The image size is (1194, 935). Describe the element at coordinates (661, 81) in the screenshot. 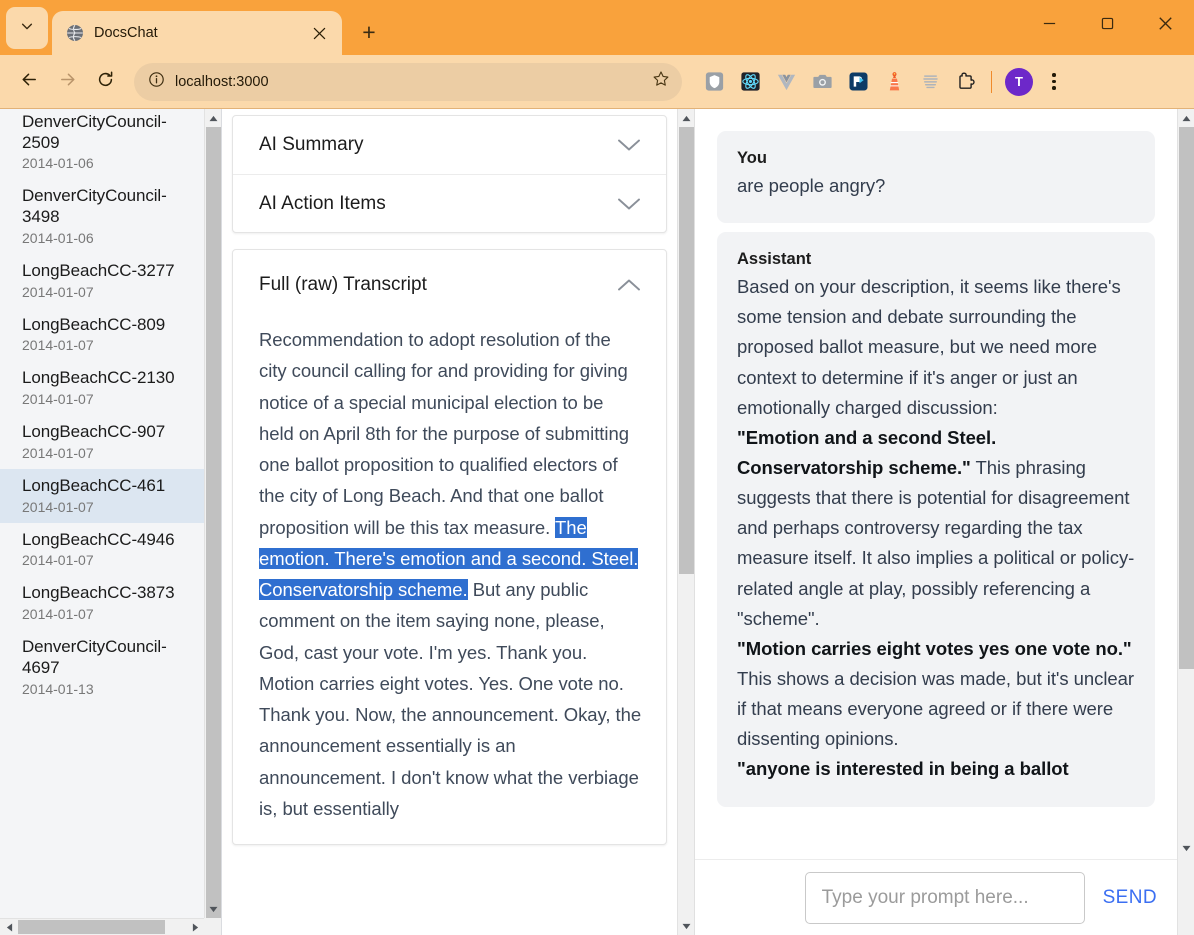

I see `star-icon` at that location.